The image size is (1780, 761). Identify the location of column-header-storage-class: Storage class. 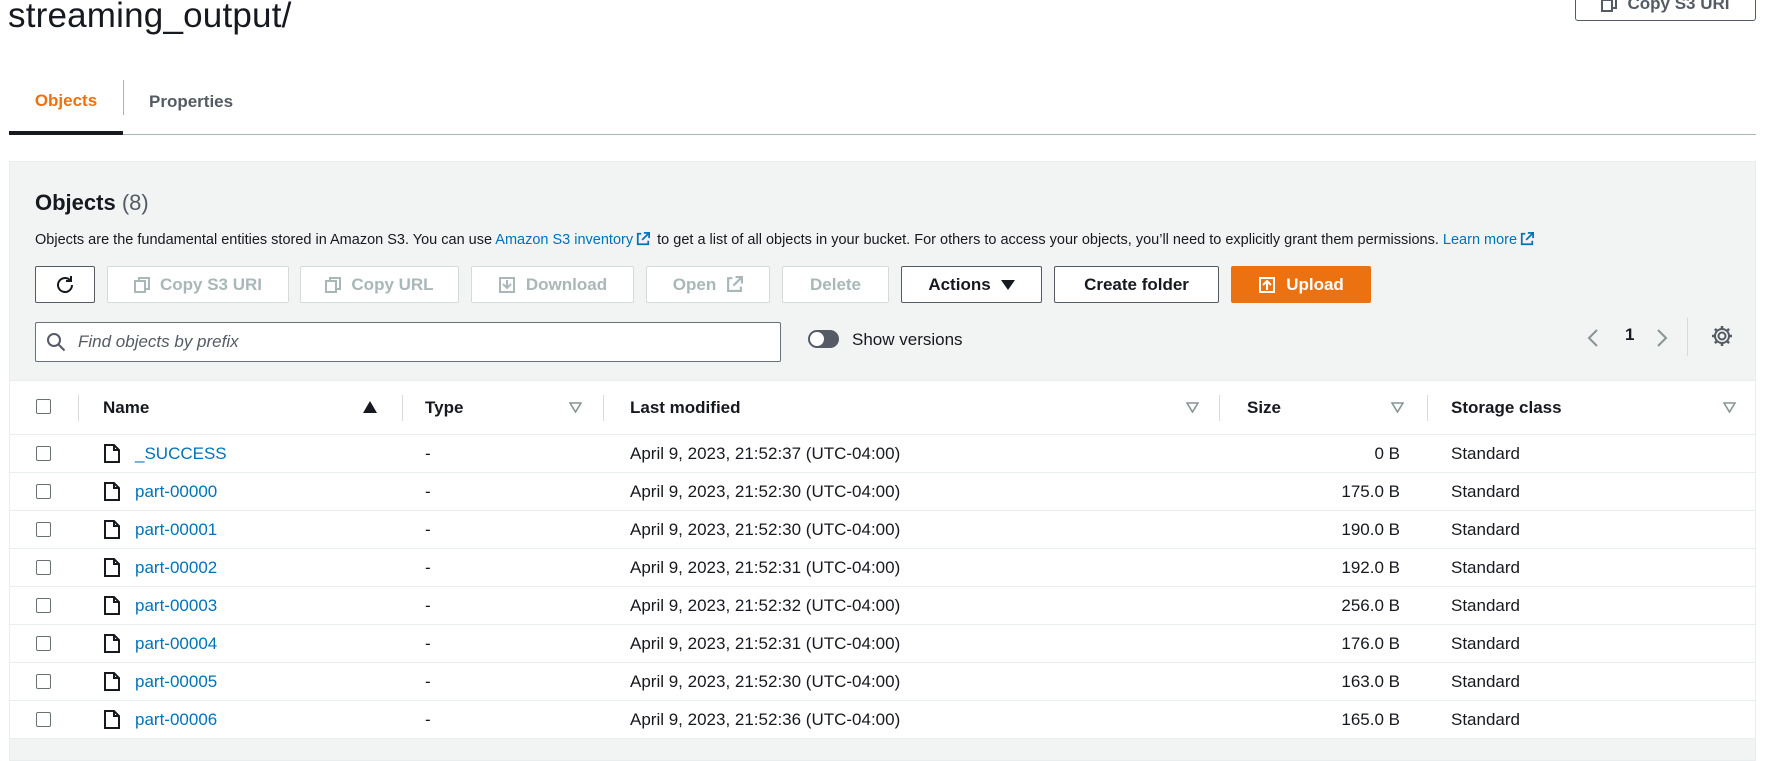
(1506, 407).